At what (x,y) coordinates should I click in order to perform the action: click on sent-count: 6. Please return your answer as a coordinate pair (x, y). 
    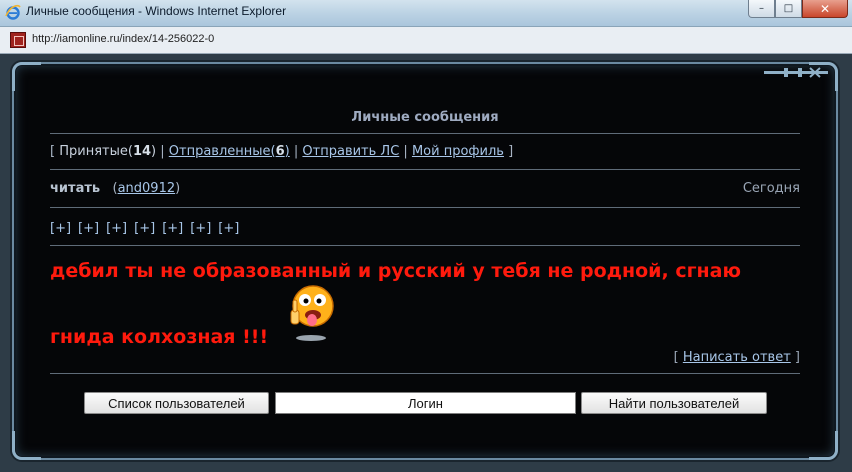
    Looking at the image, I should click on (280, 151).